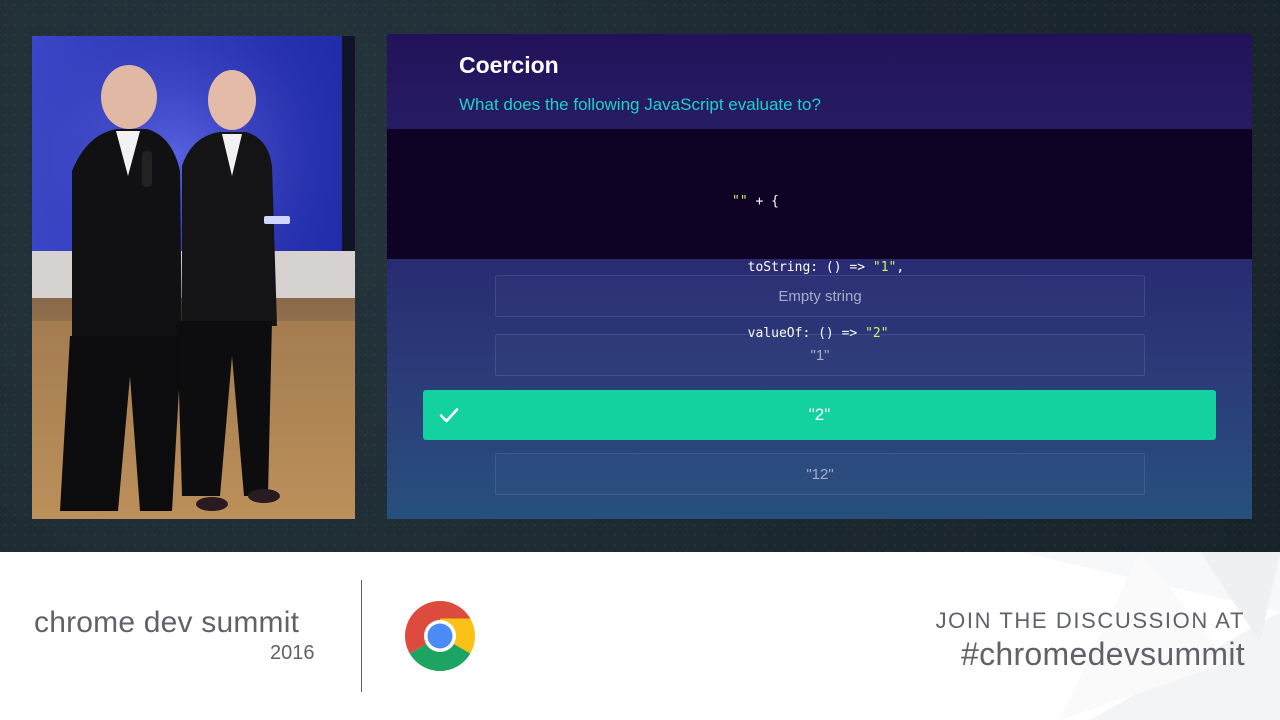 The image size is (1280, 720). Describe the element at coordinates (292, 653) in the screenshot. I see `event-year: 2016` at that location.